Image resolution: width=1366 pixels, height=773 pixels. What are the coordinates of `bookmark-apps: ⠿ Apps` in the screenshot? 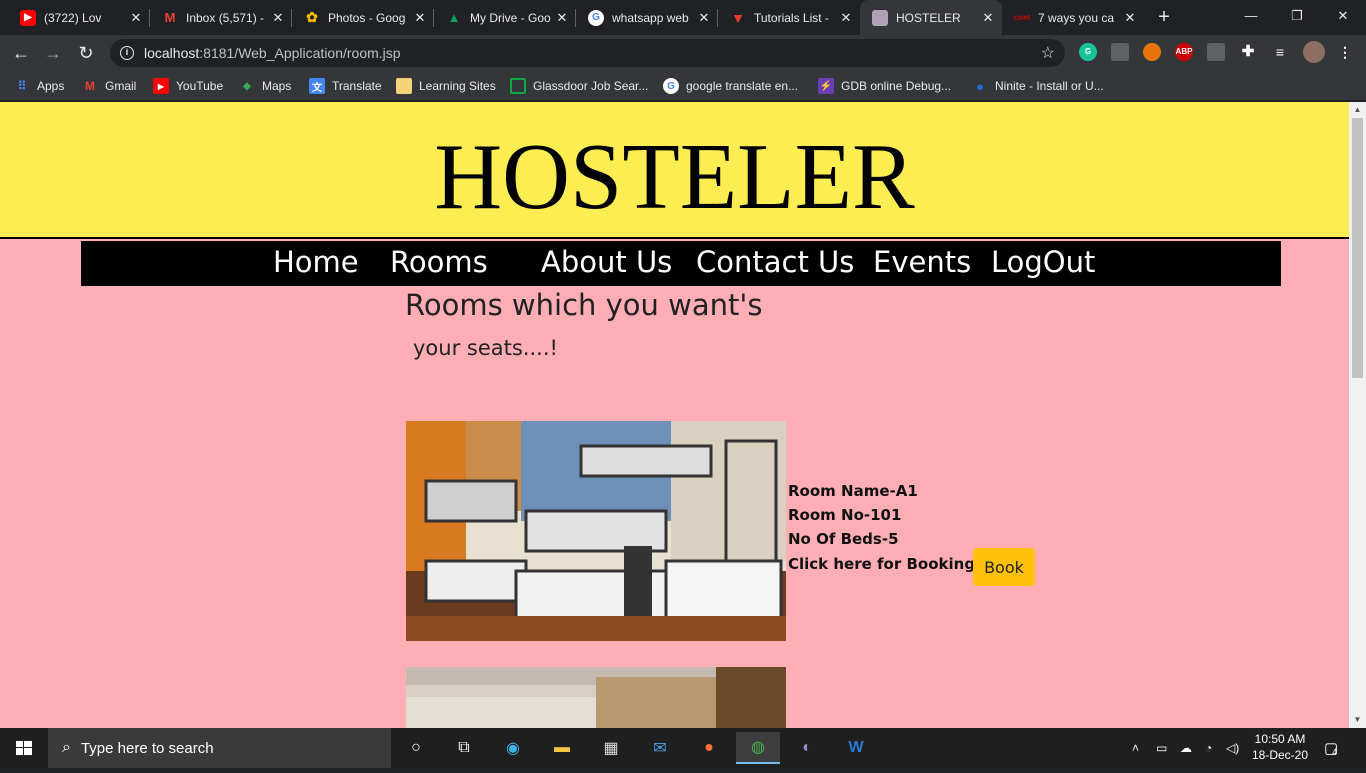 It's located at (39, 86).